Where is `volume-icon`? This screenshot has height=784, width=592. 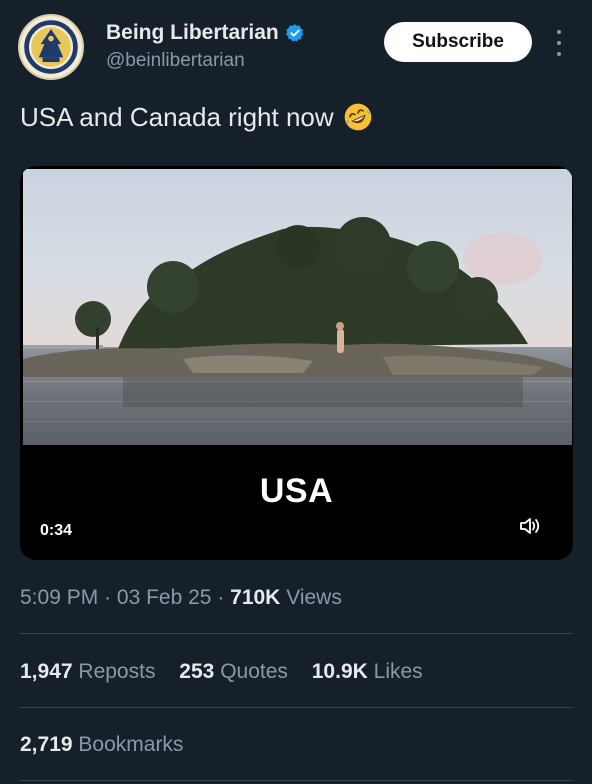
volume-icon is located at coordinates (530, 526).